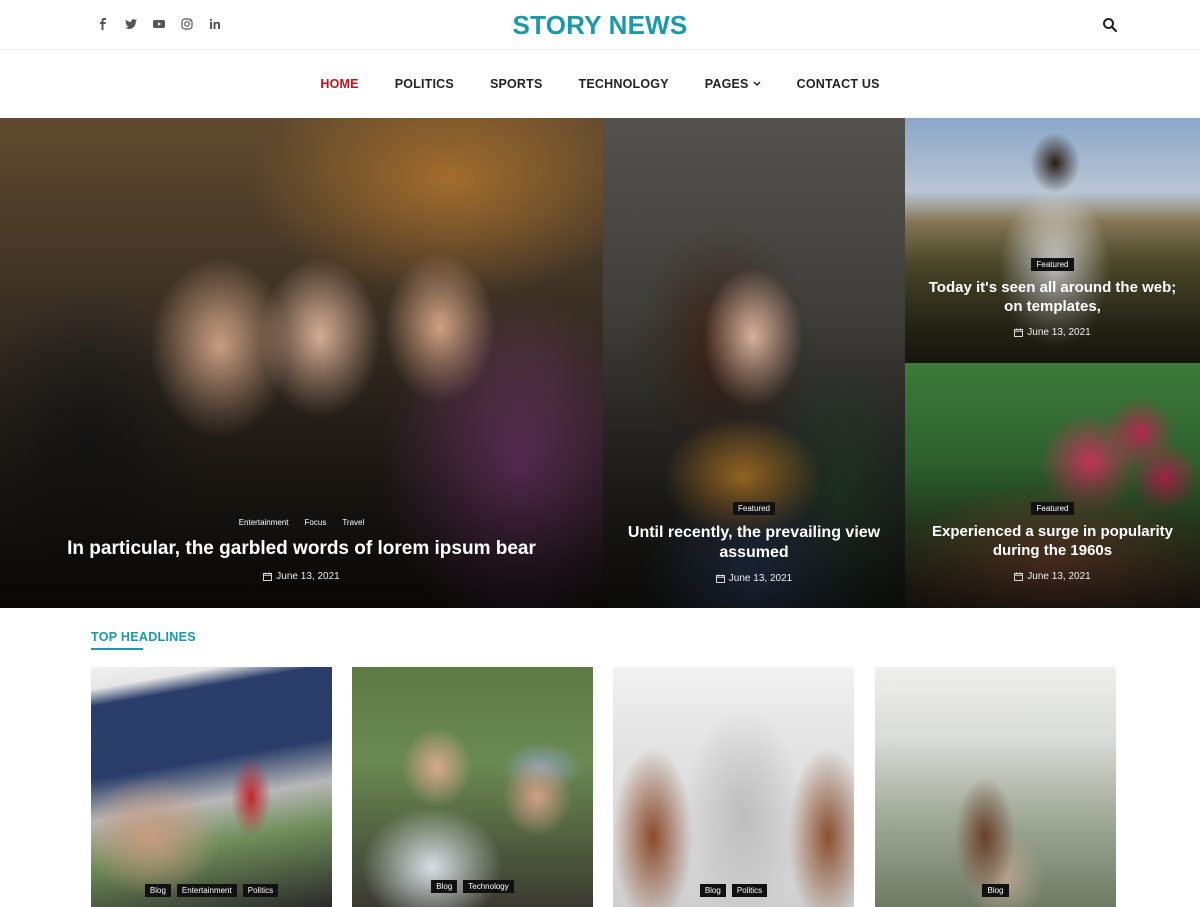 Image resolution: width=1200 pixels, height=907 pixels. I want to click on headline-card-1: Blog Entertainment Politics, so click(211, 787).